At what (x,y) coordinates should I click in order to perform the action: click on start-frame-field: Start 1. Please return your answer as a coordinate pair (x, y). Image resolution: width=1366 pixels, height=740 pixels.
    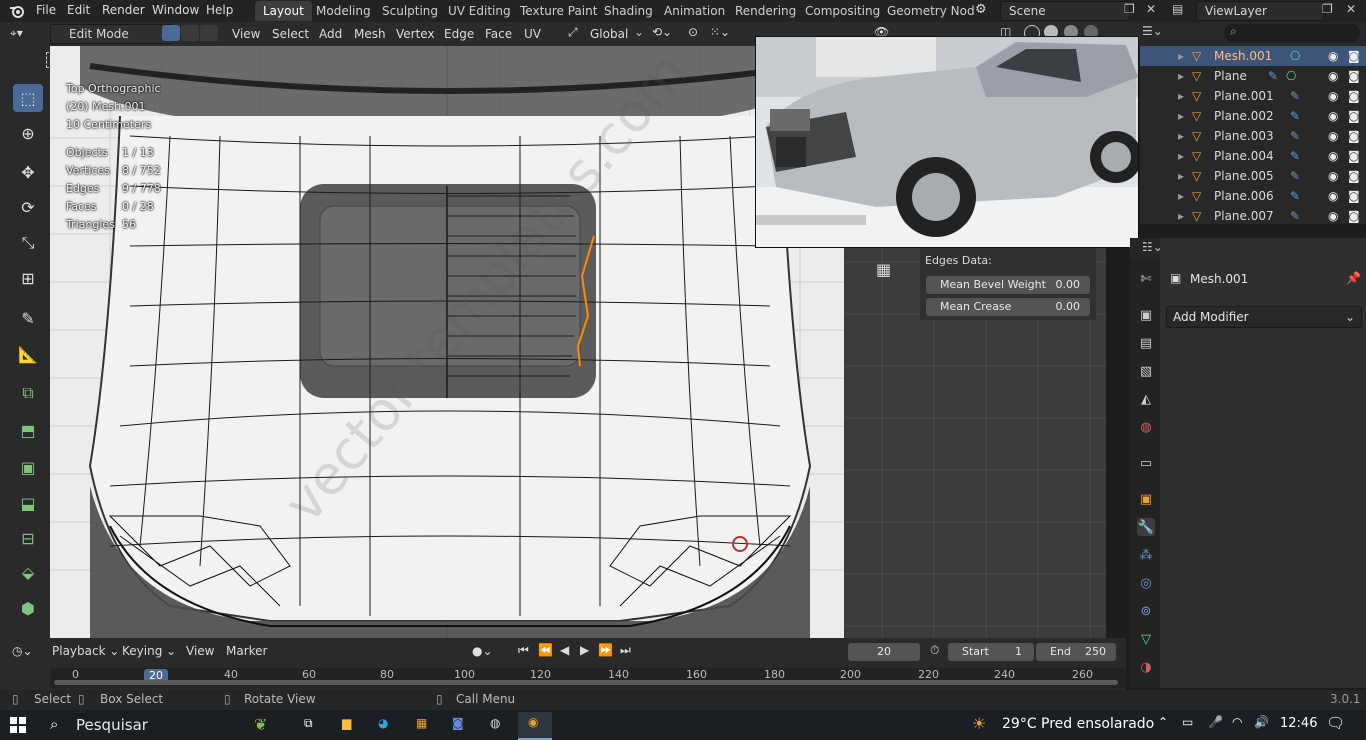
    Looking at the image, I should click on (991, 652).